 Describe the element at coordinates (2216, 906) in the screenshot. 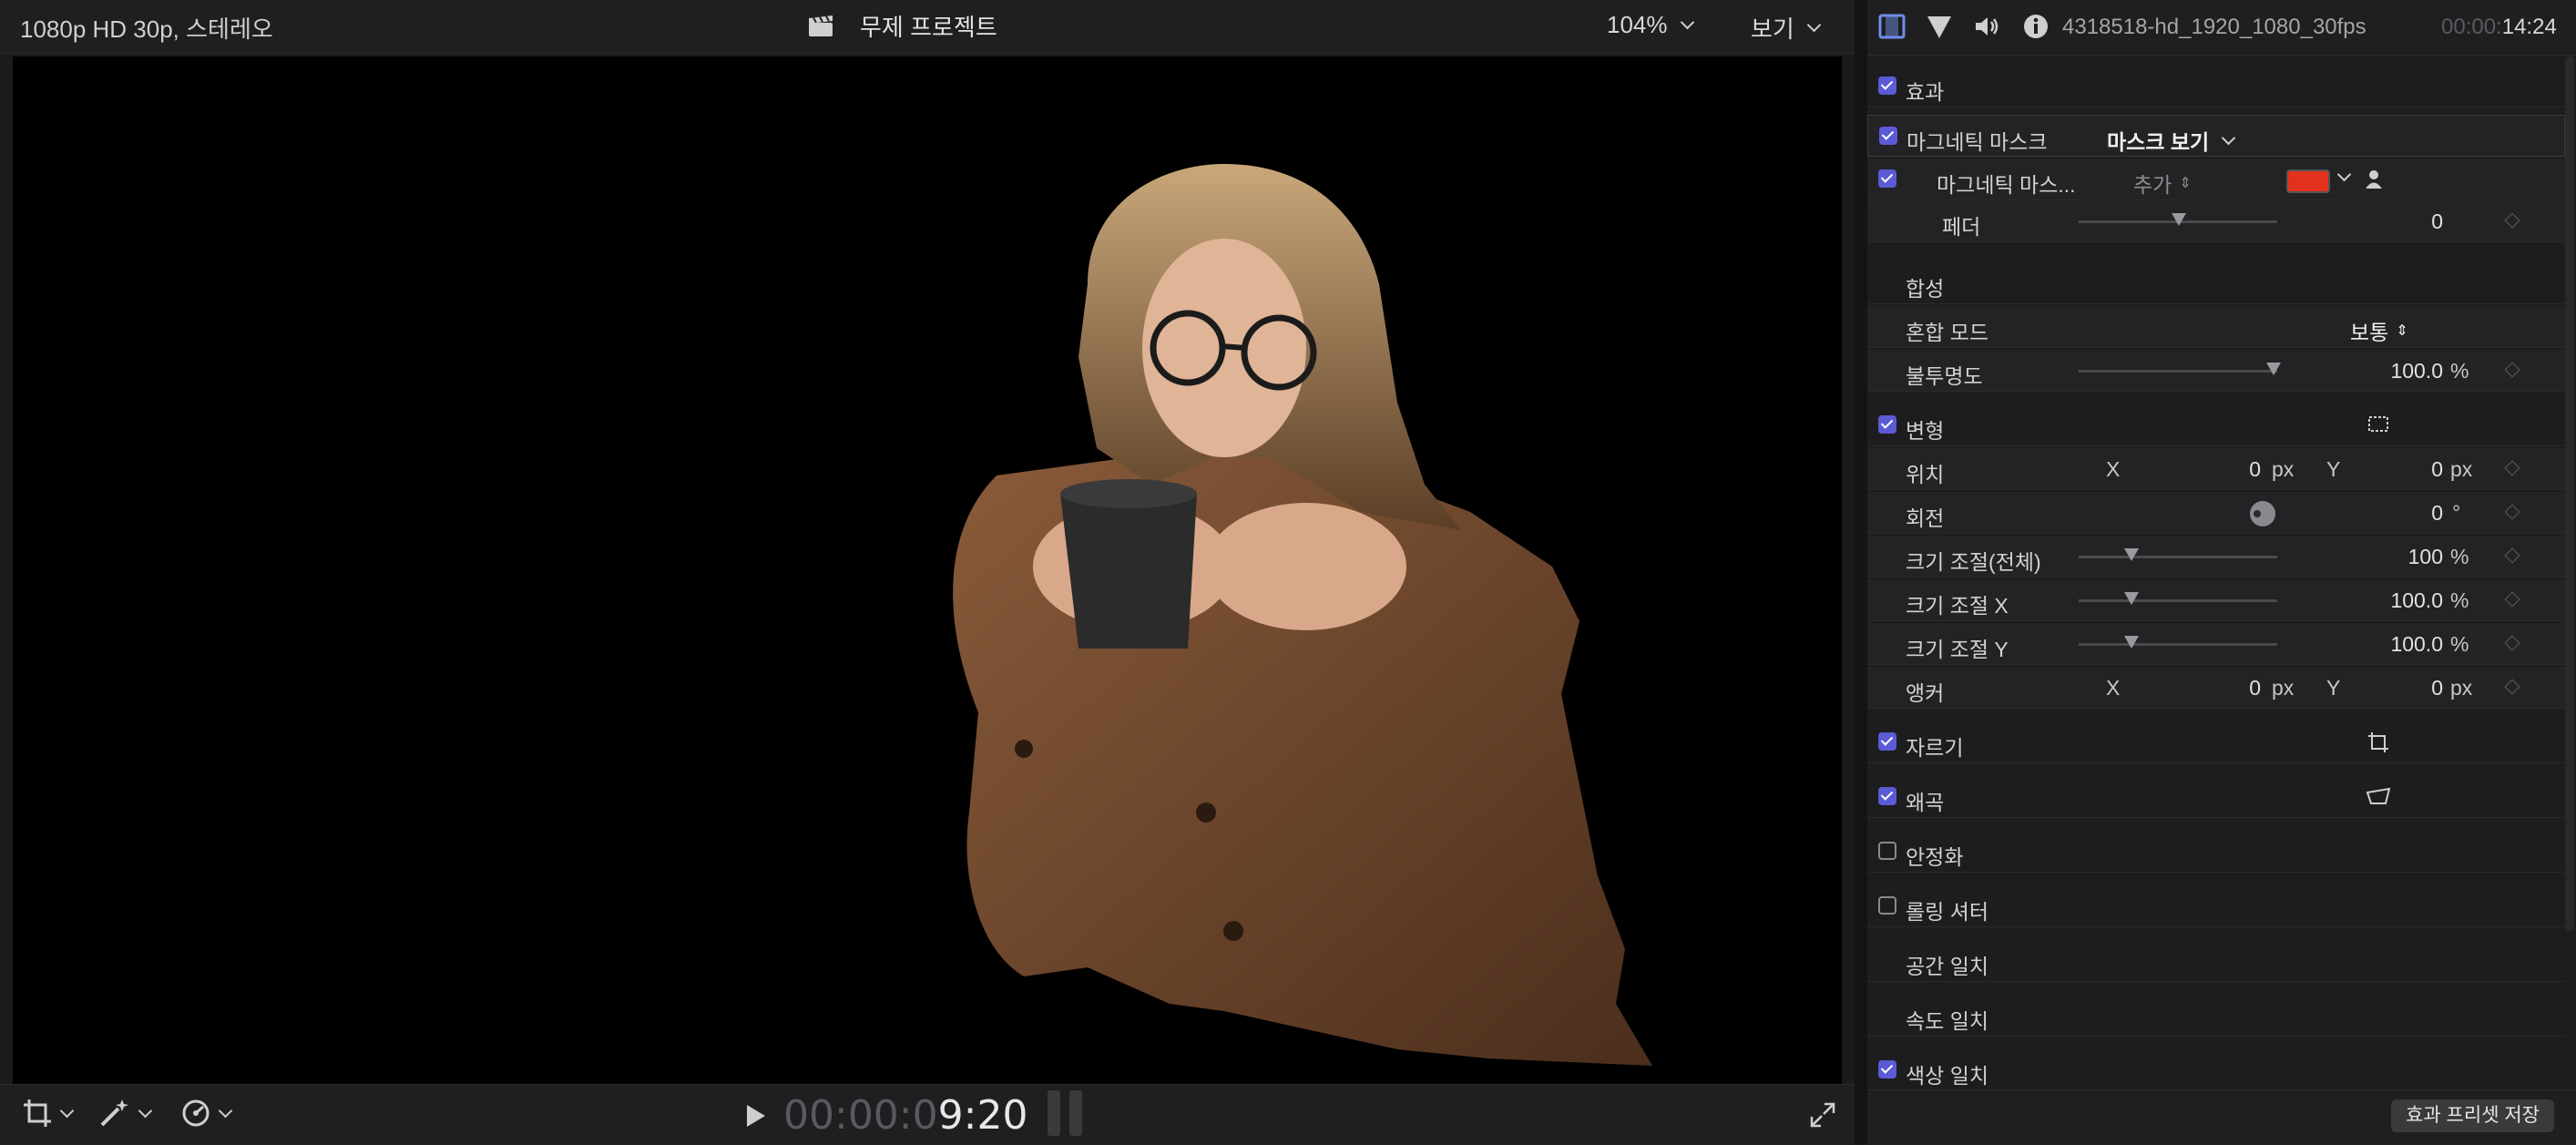

I see `rolling-shutter-section: 롤링 셔터` at that location.